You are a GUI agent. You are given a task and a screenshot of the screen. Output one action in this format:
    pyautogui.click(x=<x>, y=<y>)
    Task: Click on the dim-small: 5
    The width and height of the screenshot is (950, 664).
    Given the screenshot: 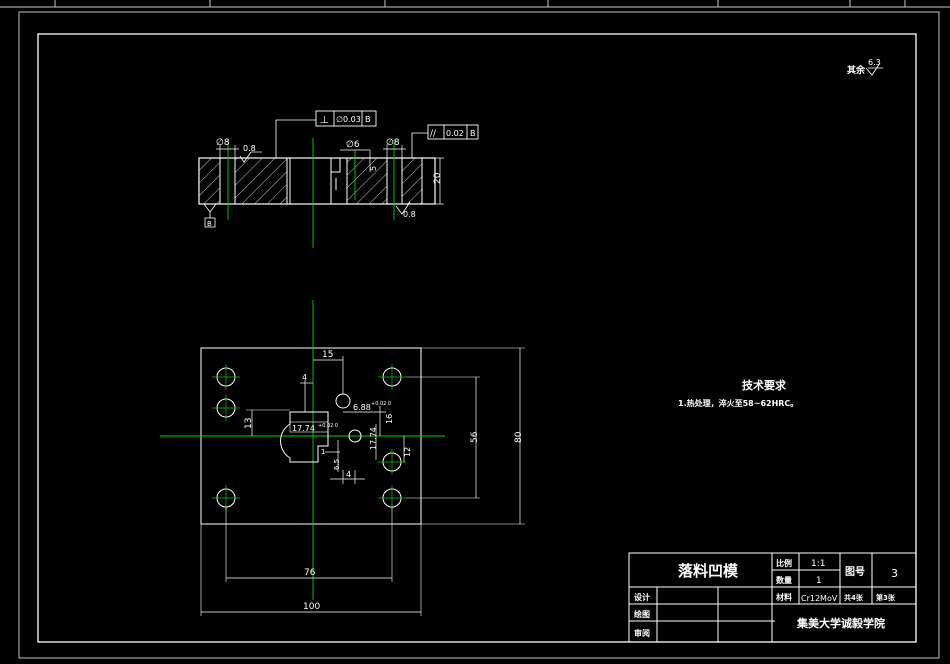 What is the action you would take?
    pyautogui.click(x=373, y=168)
    